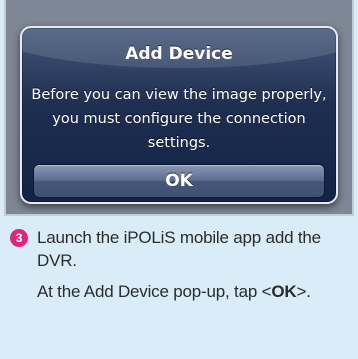  Describe the element at coordinates (179, 181) in the screenshot. I see `ok-button: OK` at that location.